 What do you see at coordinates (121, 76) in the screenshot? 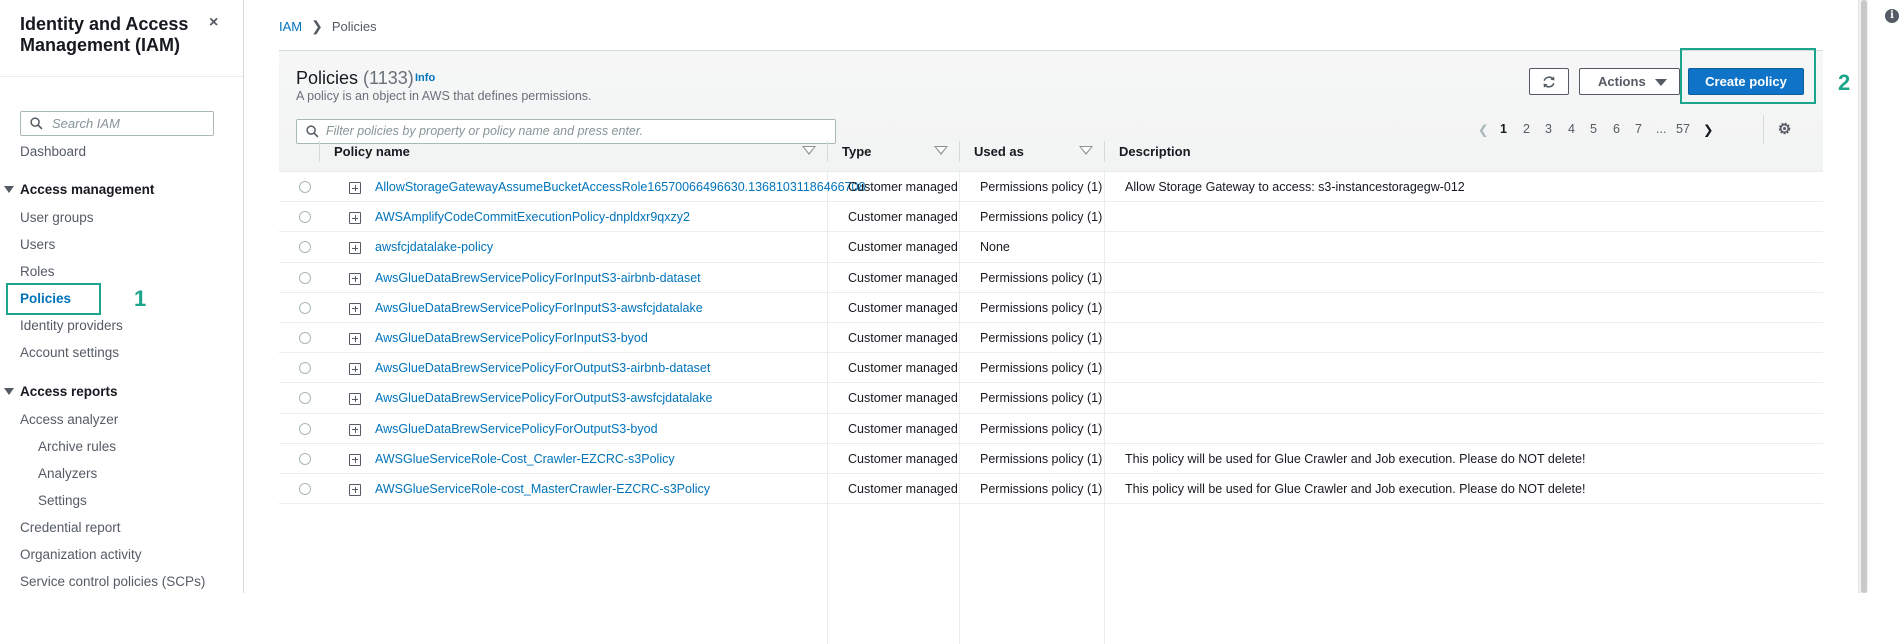
I see `sidebar-divider` at bounding box center [121, 76].